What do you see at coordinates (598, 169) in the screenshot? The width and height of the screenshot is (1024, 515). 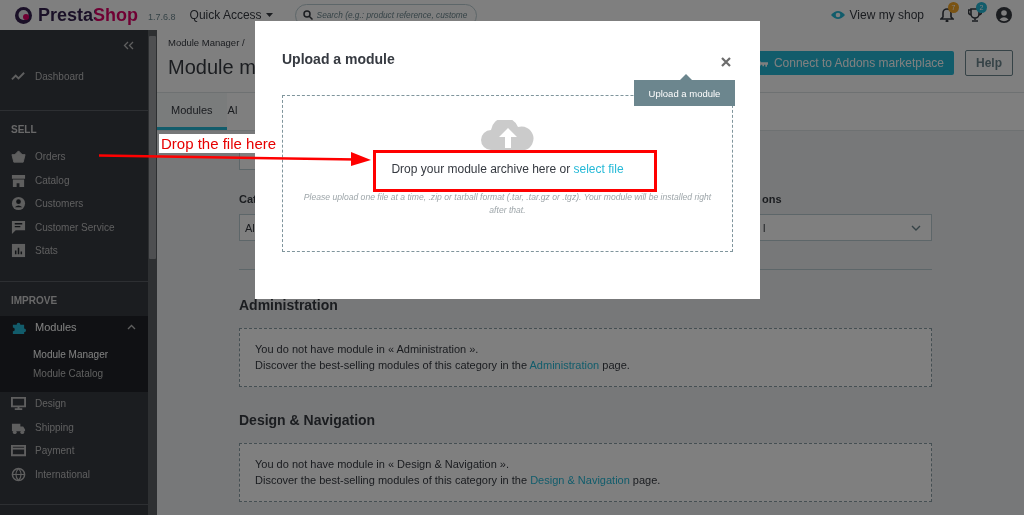 I see `select-file-link: select file` at bounding box center [598, 169].